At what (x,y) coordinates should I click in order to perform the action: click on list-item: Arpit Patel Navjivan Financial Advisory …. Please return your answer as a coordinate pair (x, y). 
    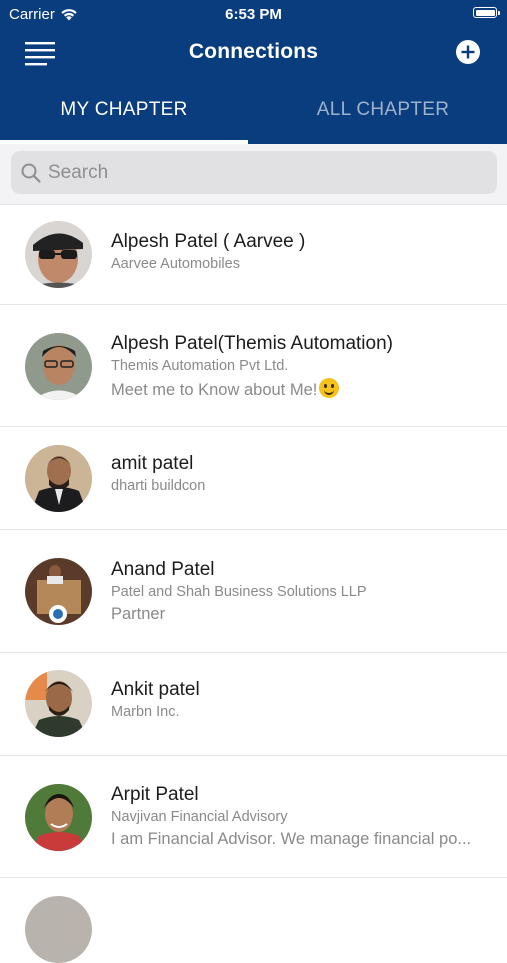
    Looking at the image, I should click on (253, 817).